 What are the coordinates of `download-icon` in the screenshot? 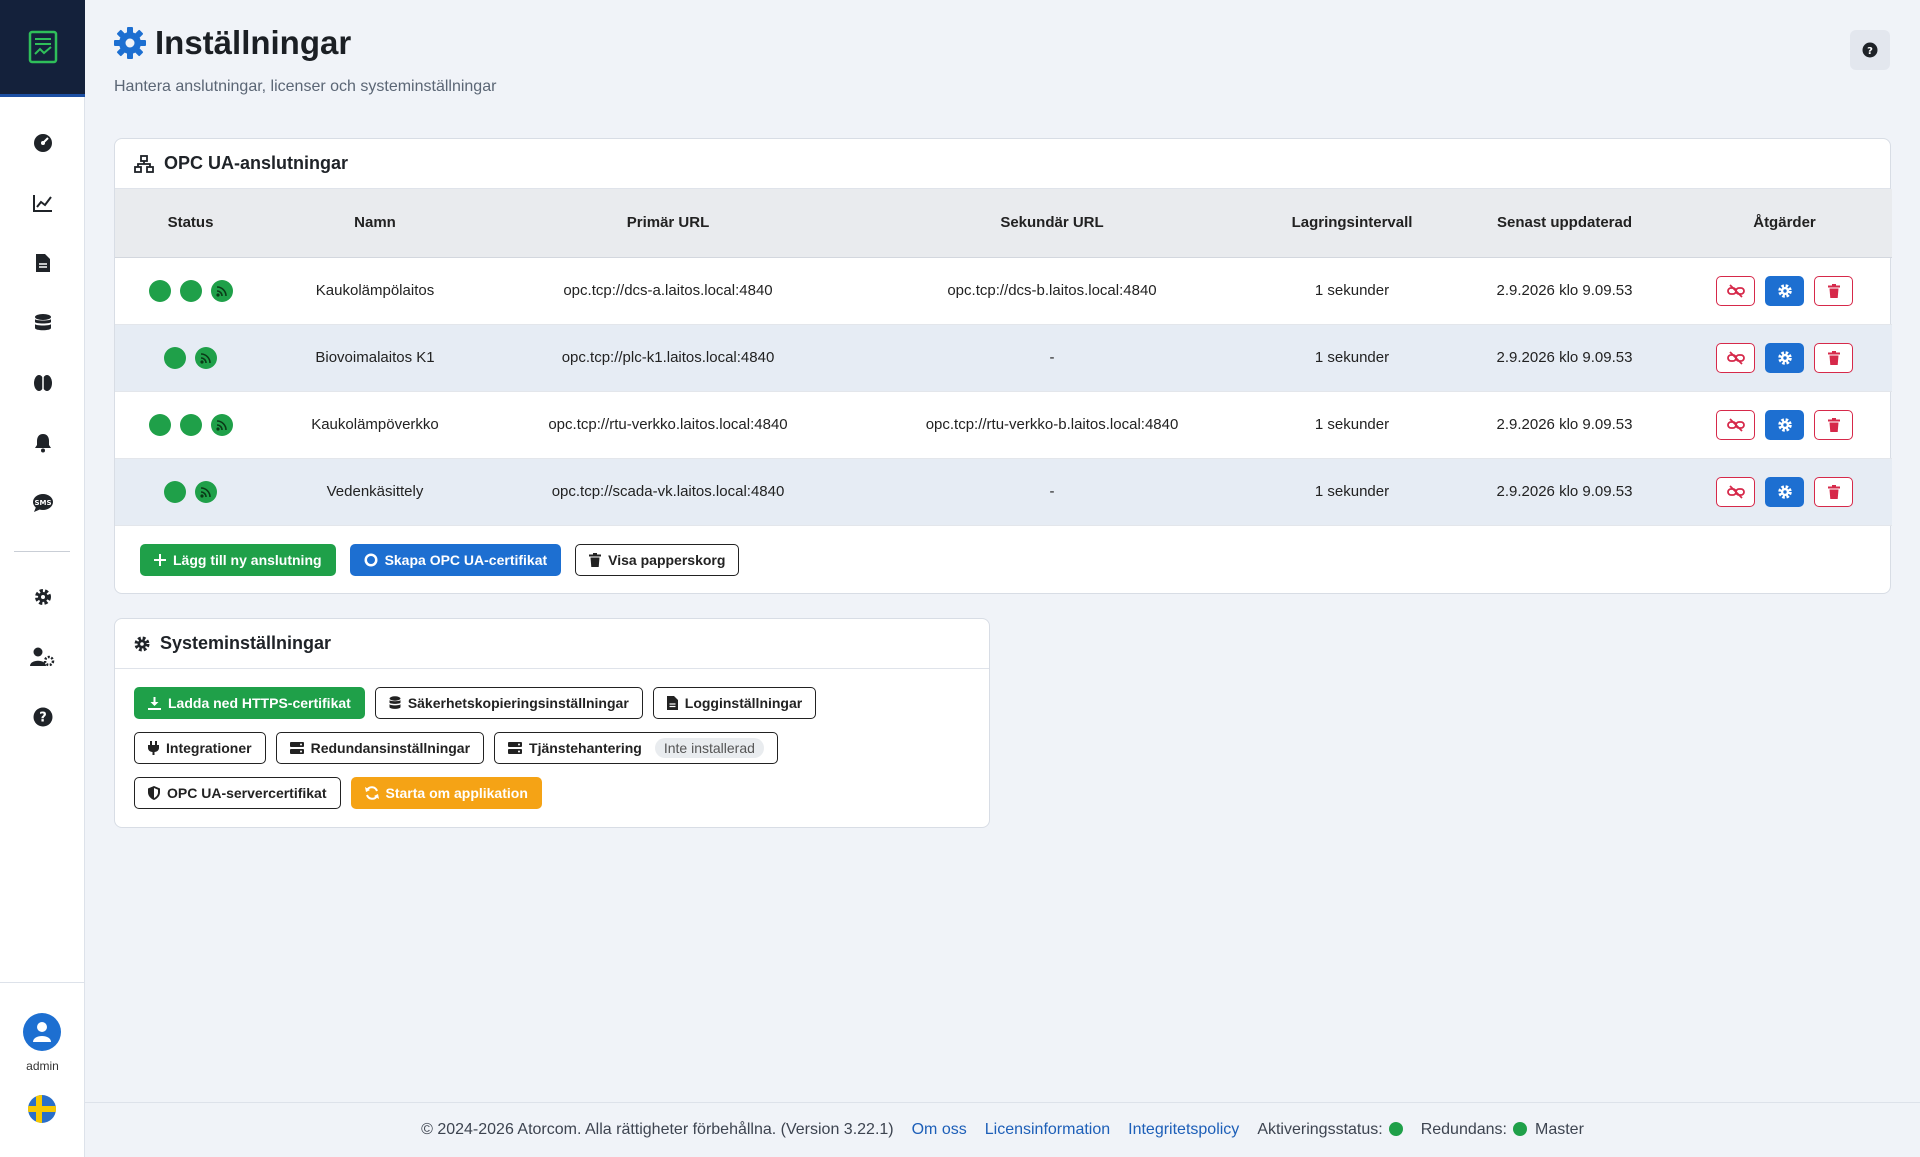 It's located at (154, 703).